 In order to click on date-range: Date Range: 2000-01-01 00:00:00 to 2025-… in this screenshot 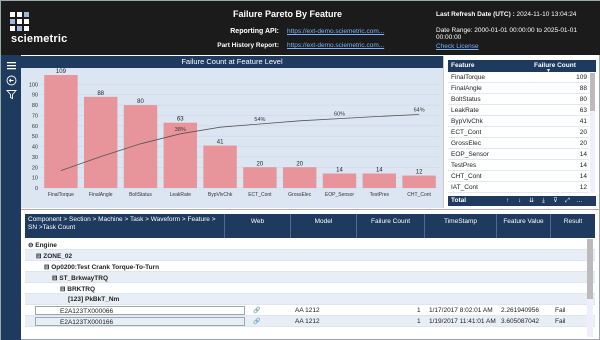, I will do `click(506, 34)`.